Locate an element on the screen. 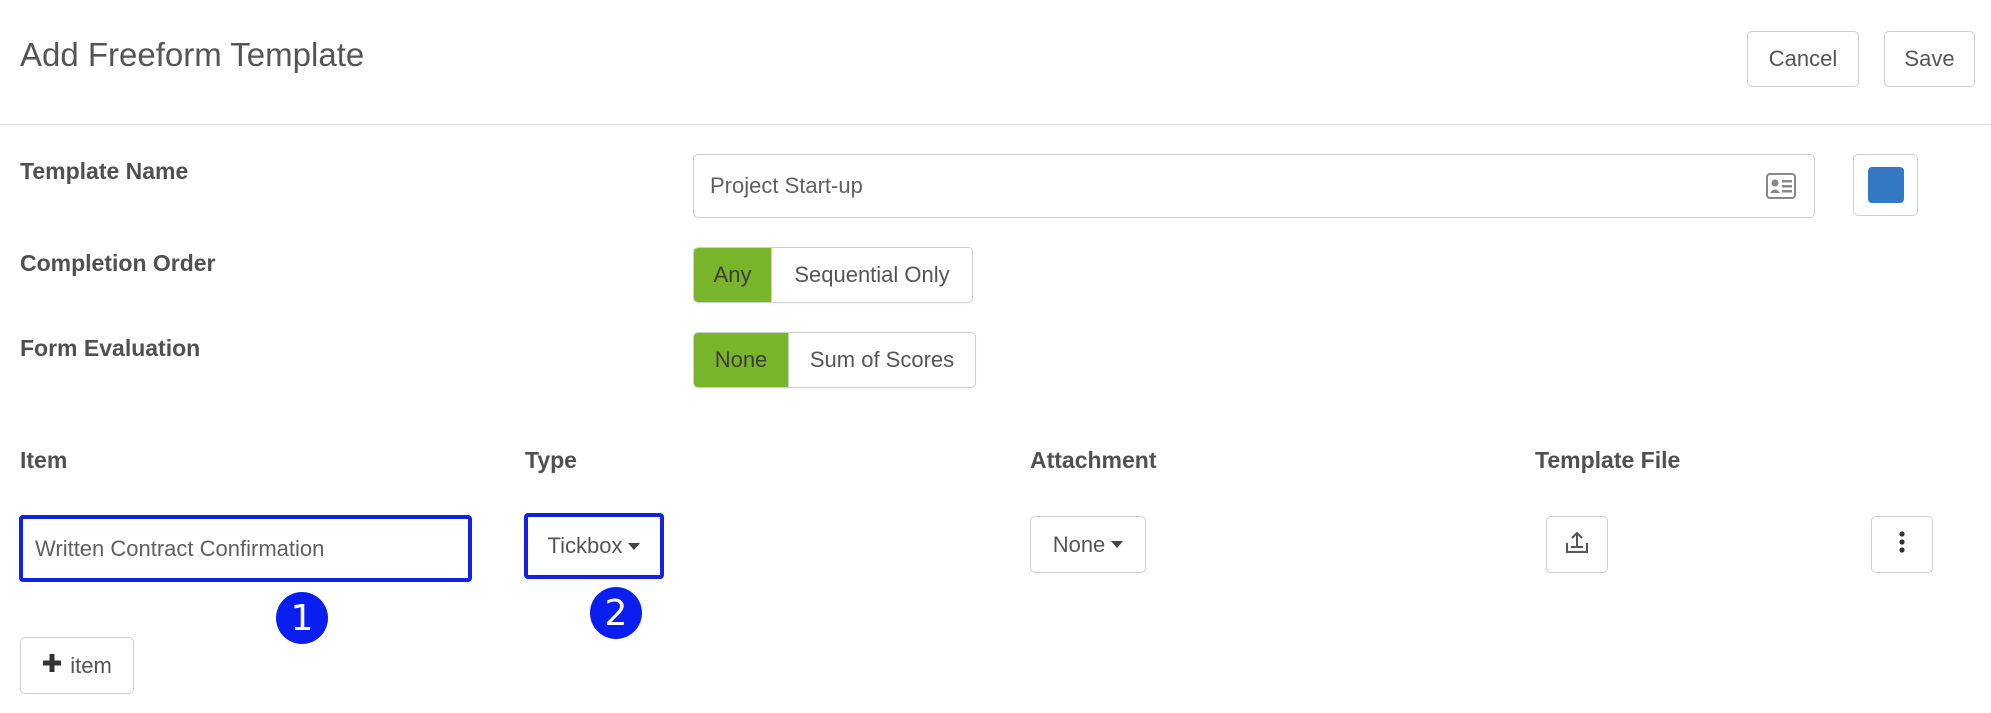 The height and width of the screenshot is (713, 1991). save-button: Save is located at coordinates (1929, 59).